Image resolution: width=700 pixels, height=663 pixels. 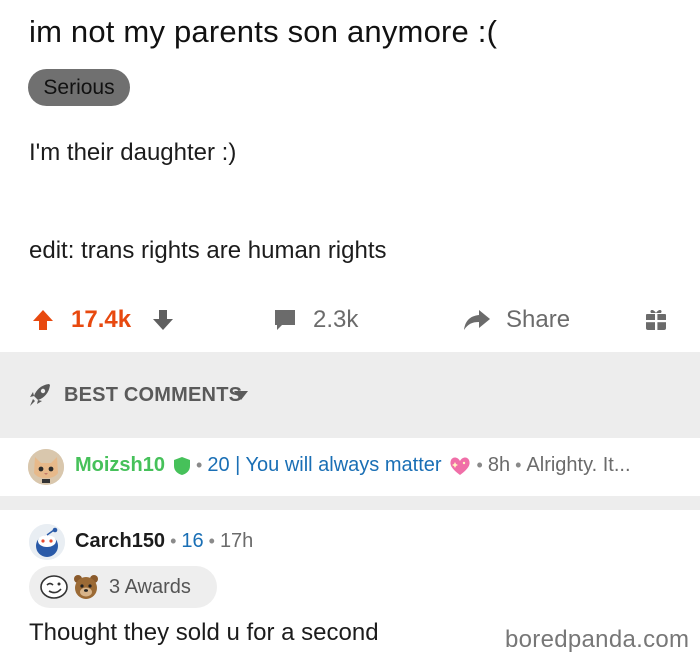 What do you see at coordinates (133, 152) in the screenshot?
I see `post-body-line: I'm their daughter :)` at bounding box center [133, 152].